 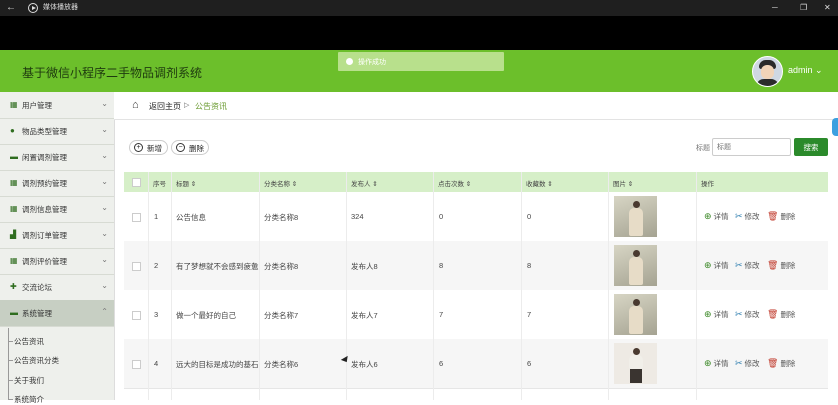 I want to click on sidebar-item-idle: ▬ 闲置调剂管理 ⌄, so click(x=57, y=157).